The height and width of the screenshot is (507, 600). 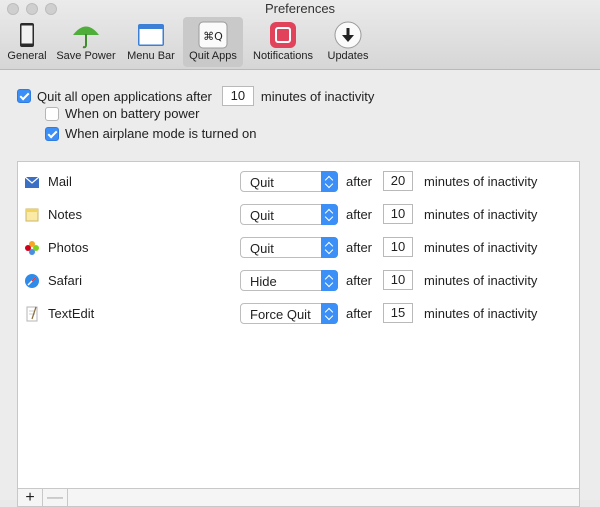 What do you see at coordinates (52, 113) in the screenshot?
I see `battery-checkbox` at bounding box center [52, 113].